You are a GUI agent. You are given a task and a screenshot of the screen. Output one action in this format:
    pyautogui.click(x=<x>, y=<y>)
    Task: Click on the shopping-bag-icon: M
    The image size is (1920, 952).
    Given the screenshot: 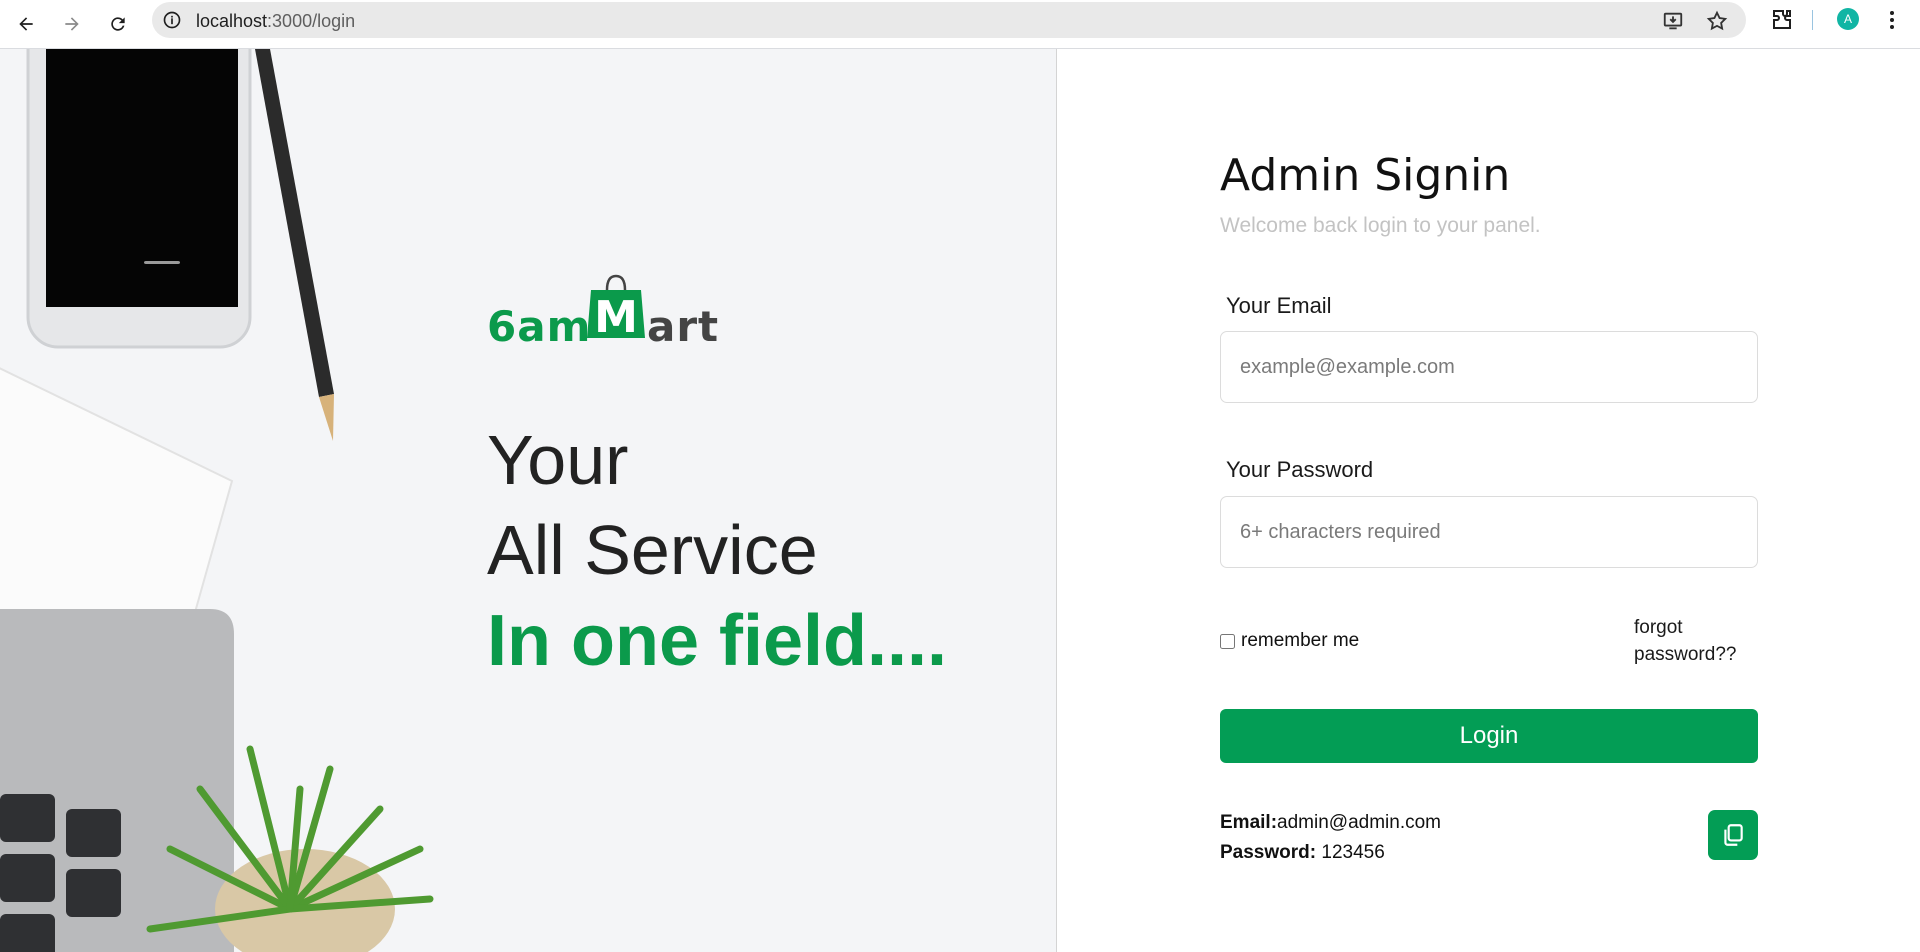 What is the action you would take?
    pyautogui.click(x=616, y=306)
    